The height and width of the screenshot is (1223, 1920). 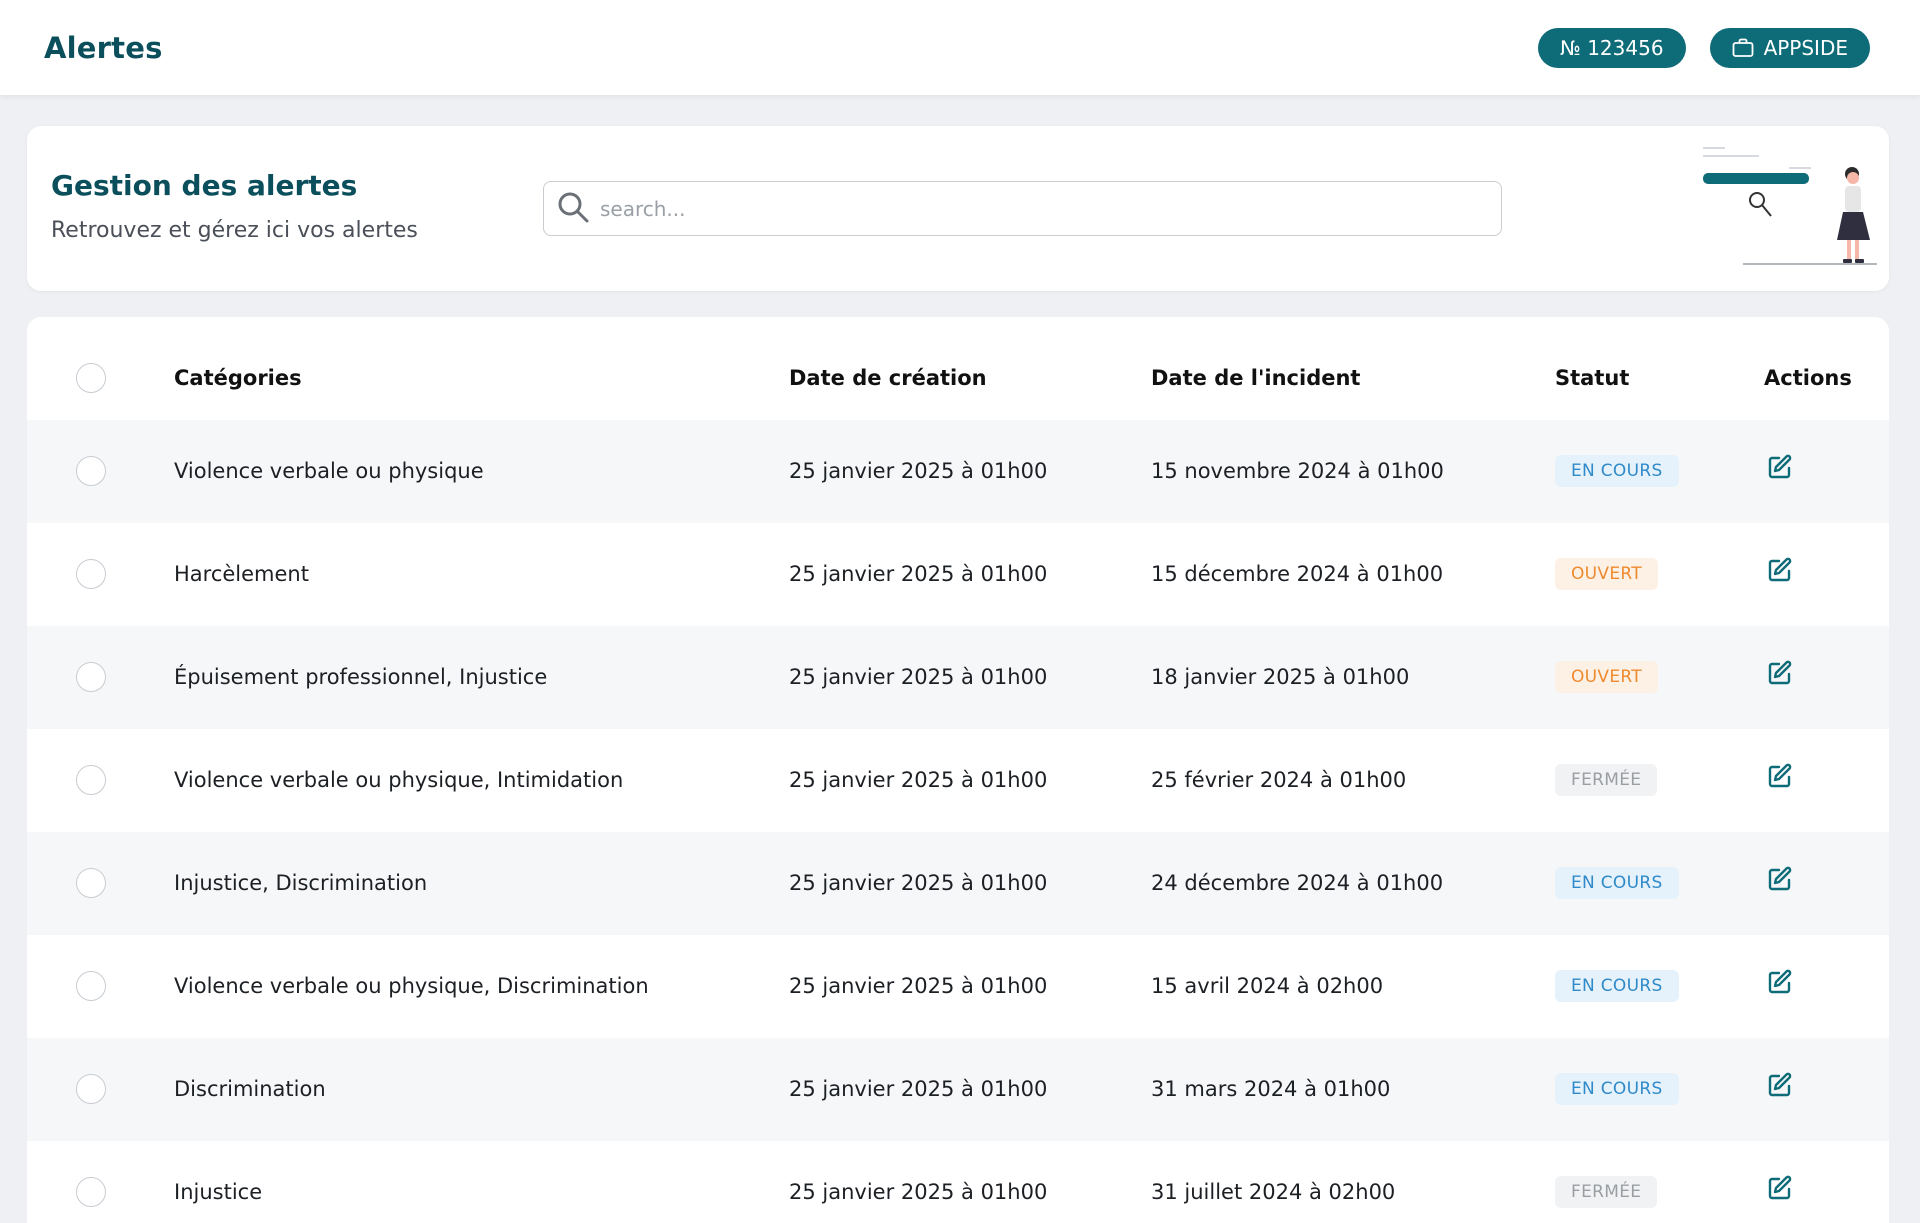 What do you see at coordinates (1267, 986) in the screenshot?
I see `row-incident-date: 15 avril 2024 à 02h00` at bounding box center [1267, 986].